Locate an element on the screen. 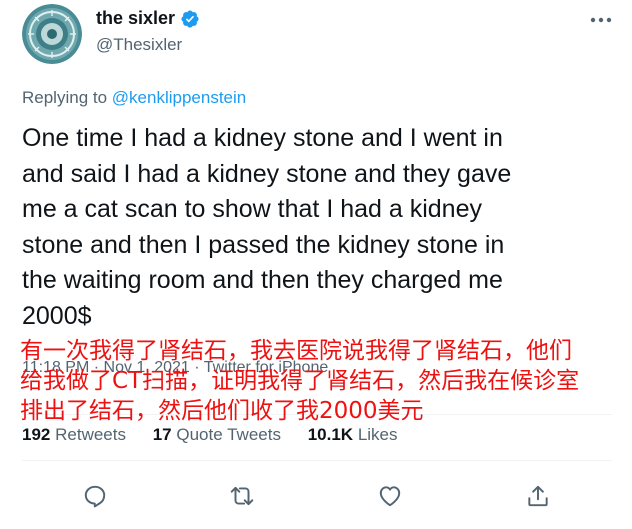 The height and width of the screenshot is (529, 632). likes-stat: 10.1K Likes is located at coordinates (353, 434).